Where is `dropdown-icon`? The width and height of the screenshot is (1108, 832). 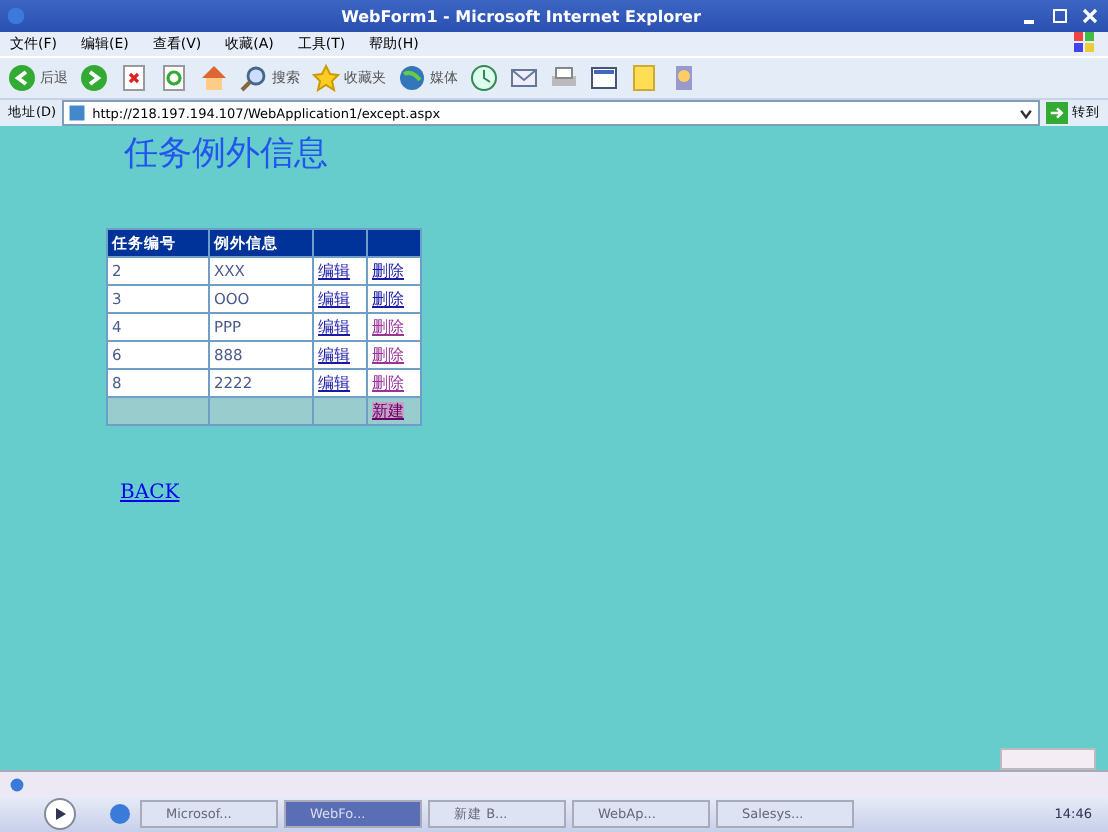 dropdown-icon is located at coordinates (1026, 113).